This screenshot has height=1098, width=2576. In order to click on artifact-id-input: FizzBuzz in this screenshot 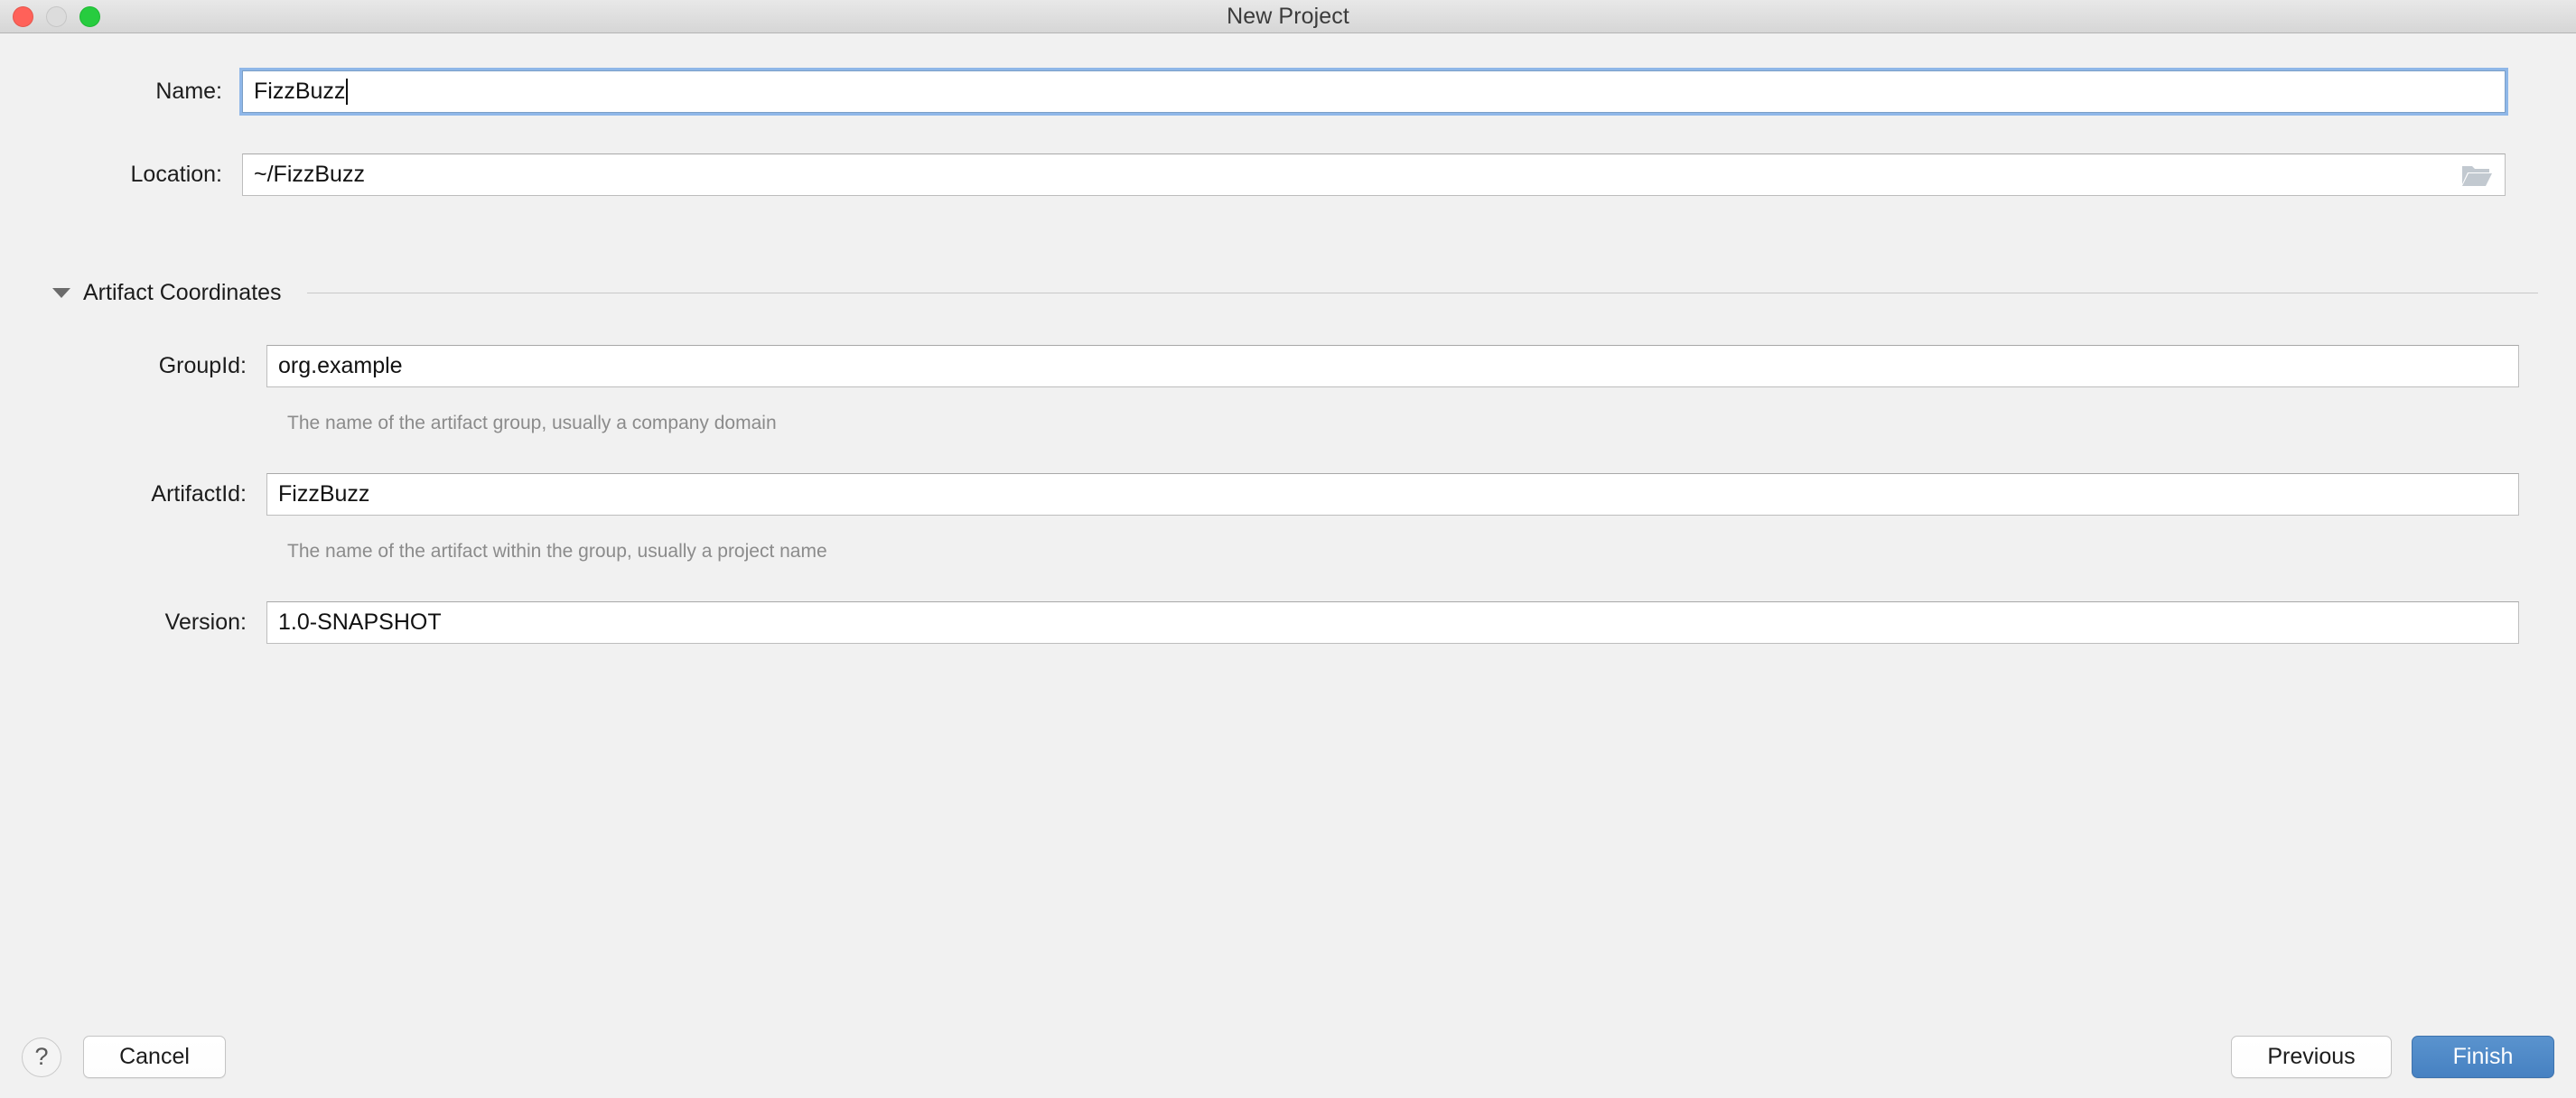, I will do `click(1392, 494)`.